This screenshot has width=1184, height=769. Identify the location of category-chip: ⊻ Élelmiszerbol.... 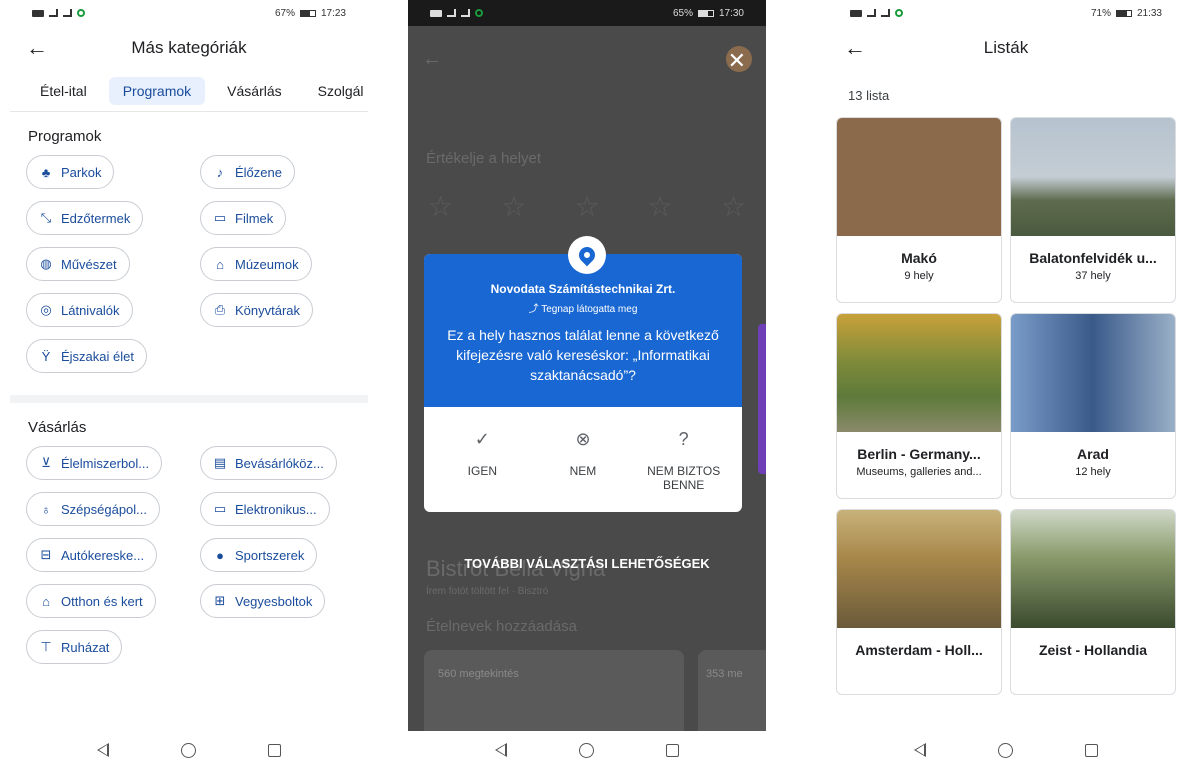
(94, 463).